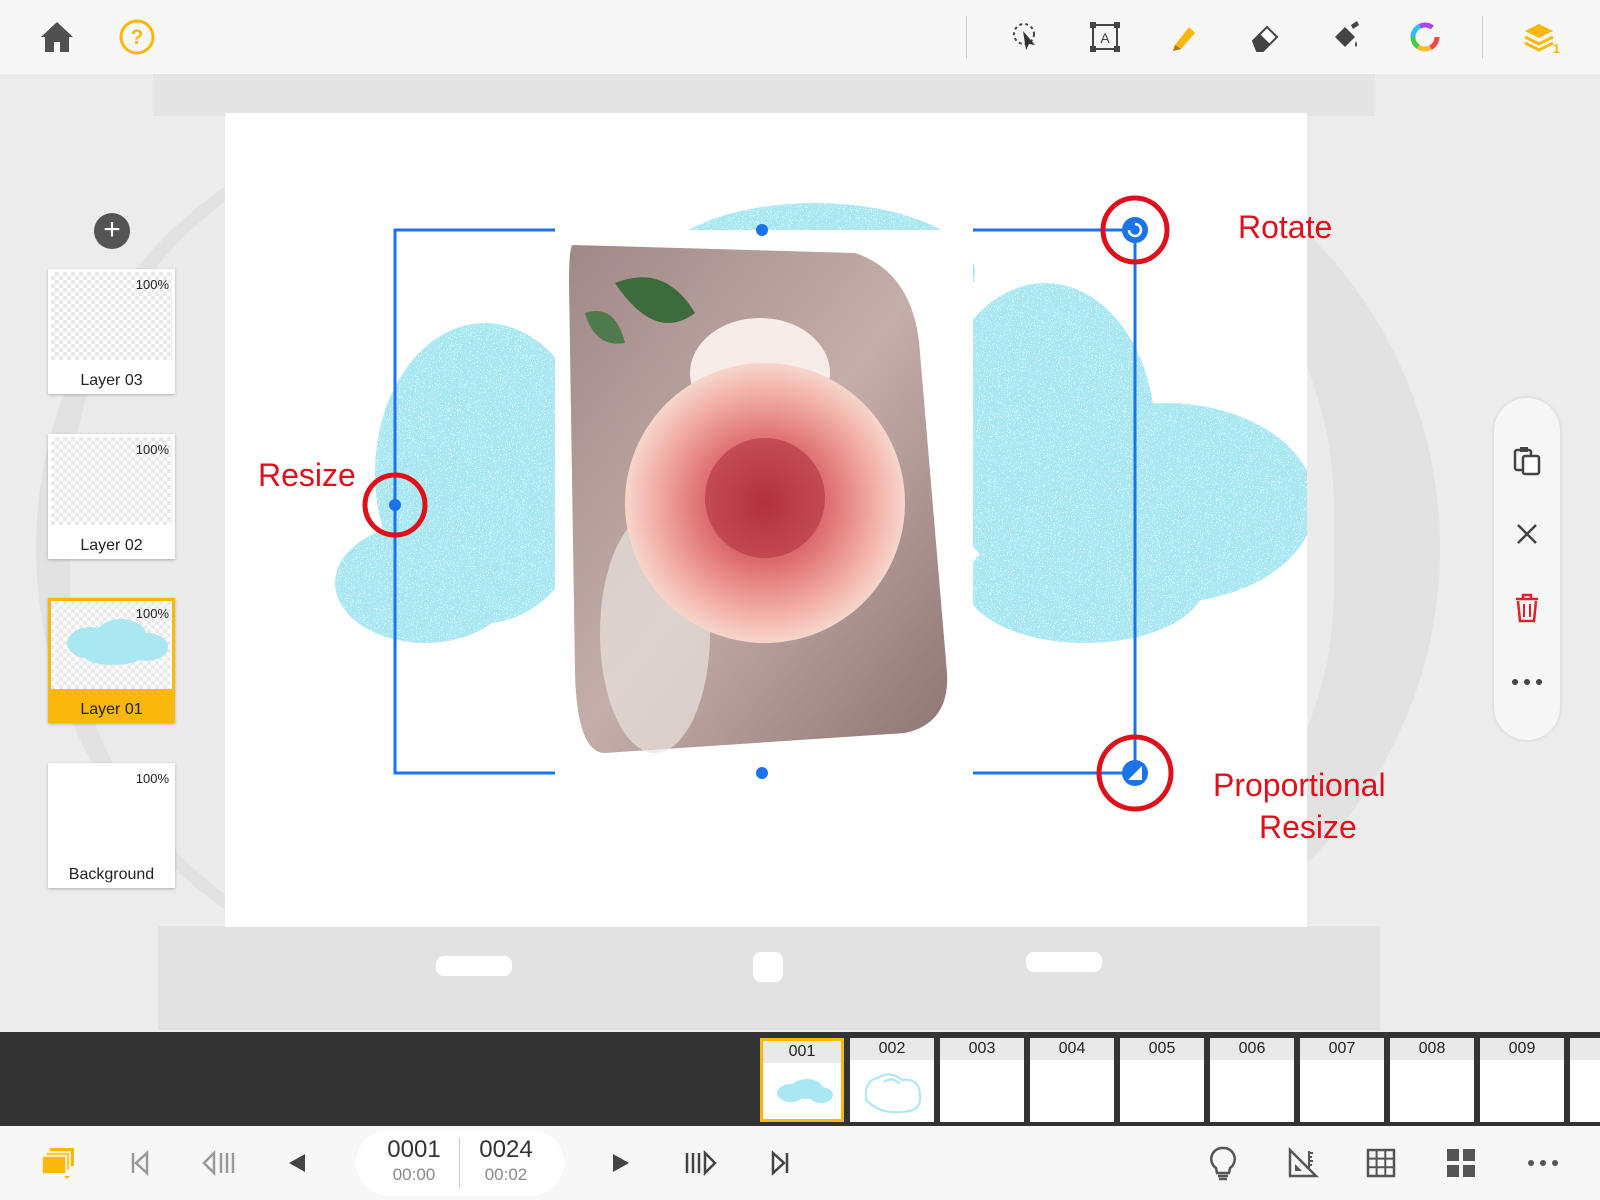 The width and height of the screenshot is (1600, 1200). What do you see at coordinates (1585, 1049) in the screenshot?
I see `frame-number-partial` at bounding box center [1585, 1049].